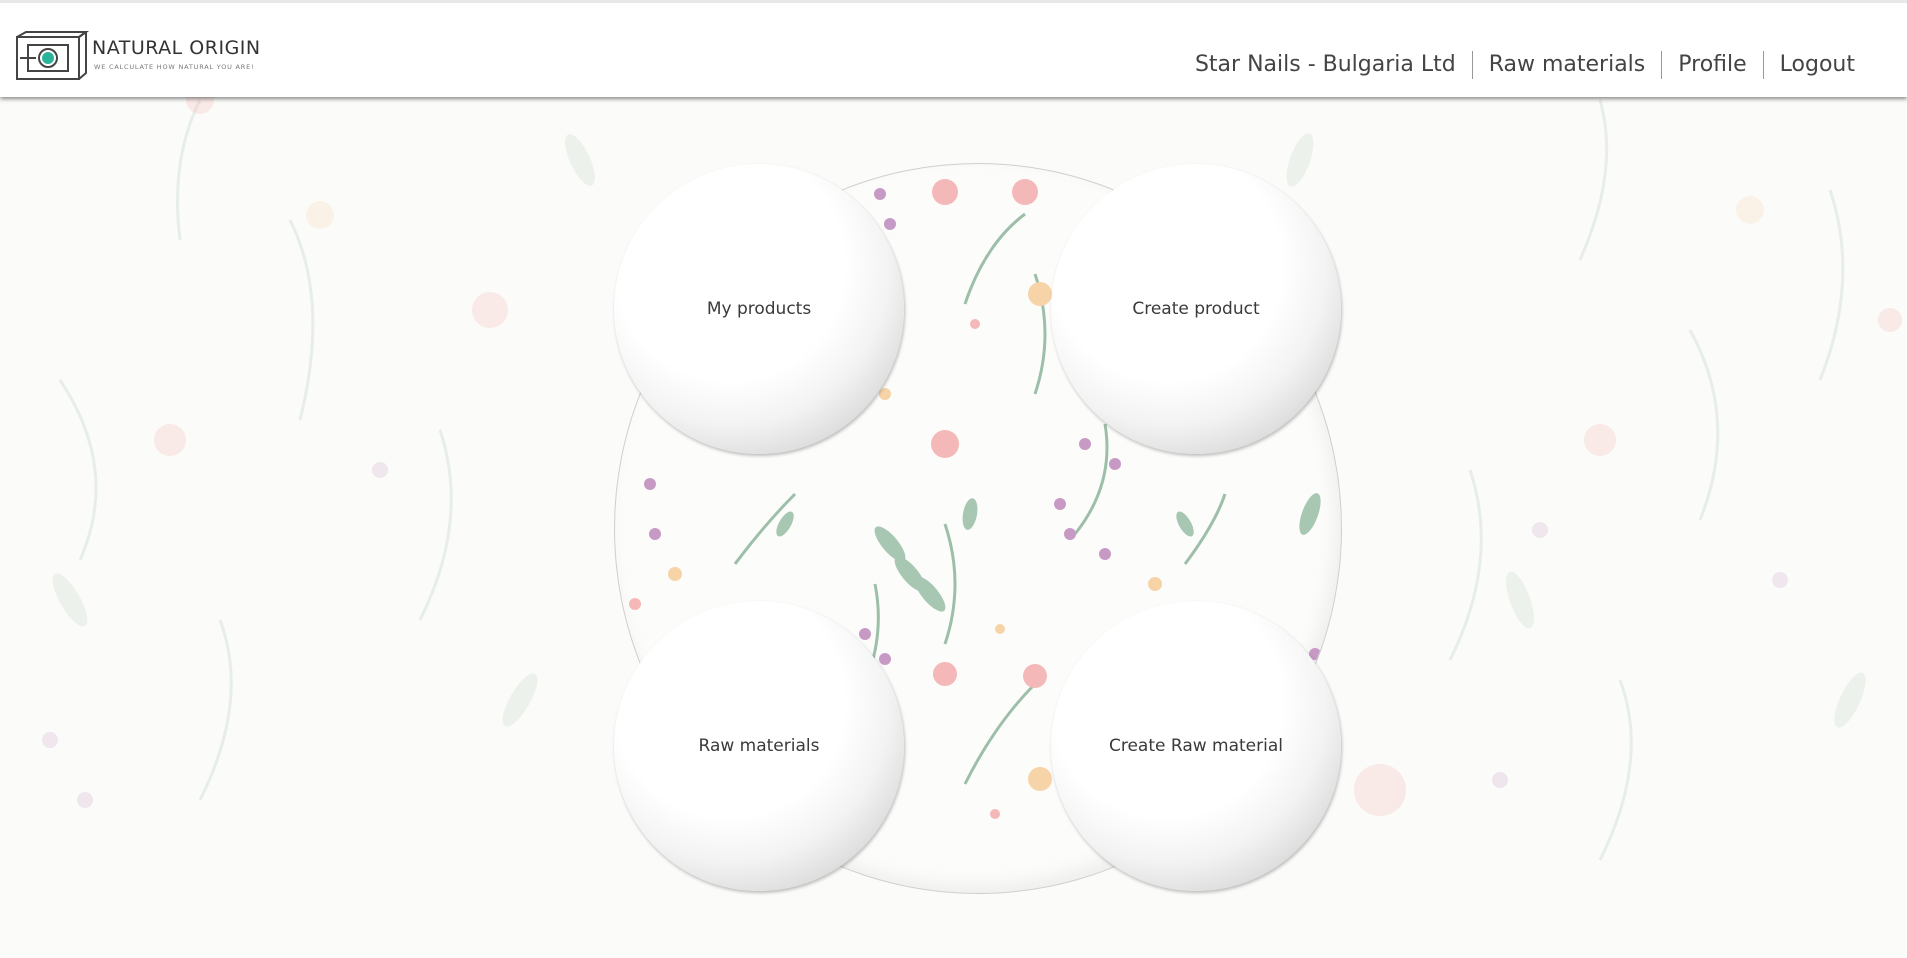 The height and width of the screenshot is (958, 1907). What do you see at coordinates (176, 48) in the screenshot?
I see `brand-title: NATURAL ORIGIN` at bounding box center [176, 48].